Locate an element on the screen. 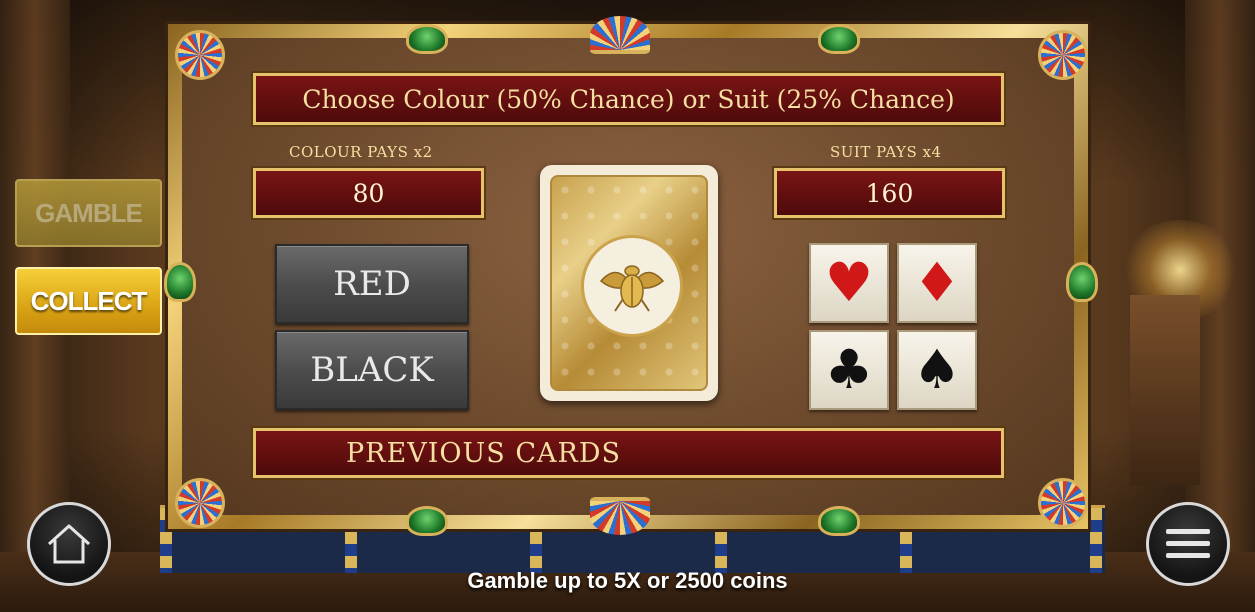 Image resolution: width=1255 pixels, height=612 pixels. face-down-card is located at coordinates (629, 283).